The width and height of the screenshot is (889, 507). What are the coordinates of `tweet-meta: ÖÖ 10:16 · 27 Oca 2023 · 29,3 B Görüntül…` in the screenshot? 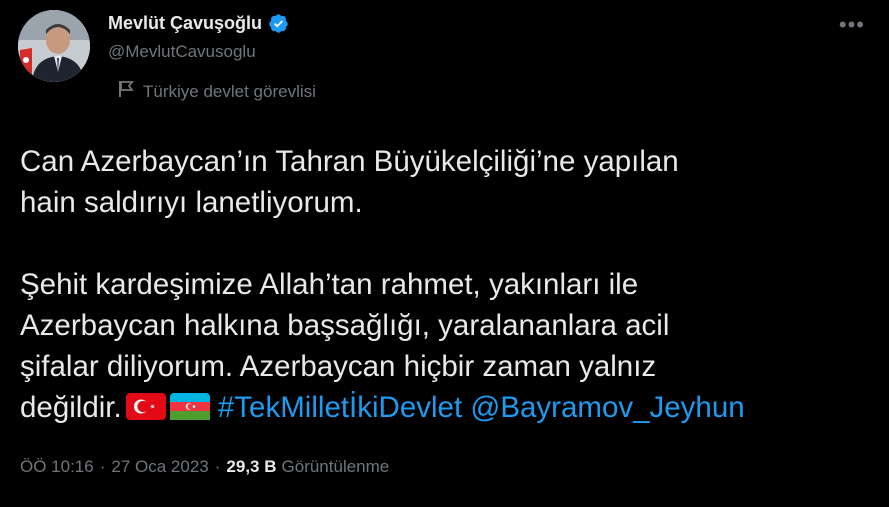 It's located at (204, 467).